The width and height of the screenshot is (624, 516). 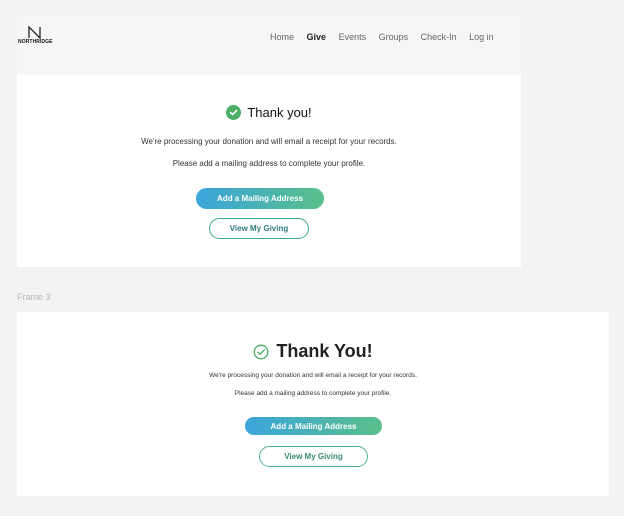 What do you see at coordinates (35, 42) in the screenshot?
I see `logo-text: NORTHRIDGE` at bounding box center [35, 42].